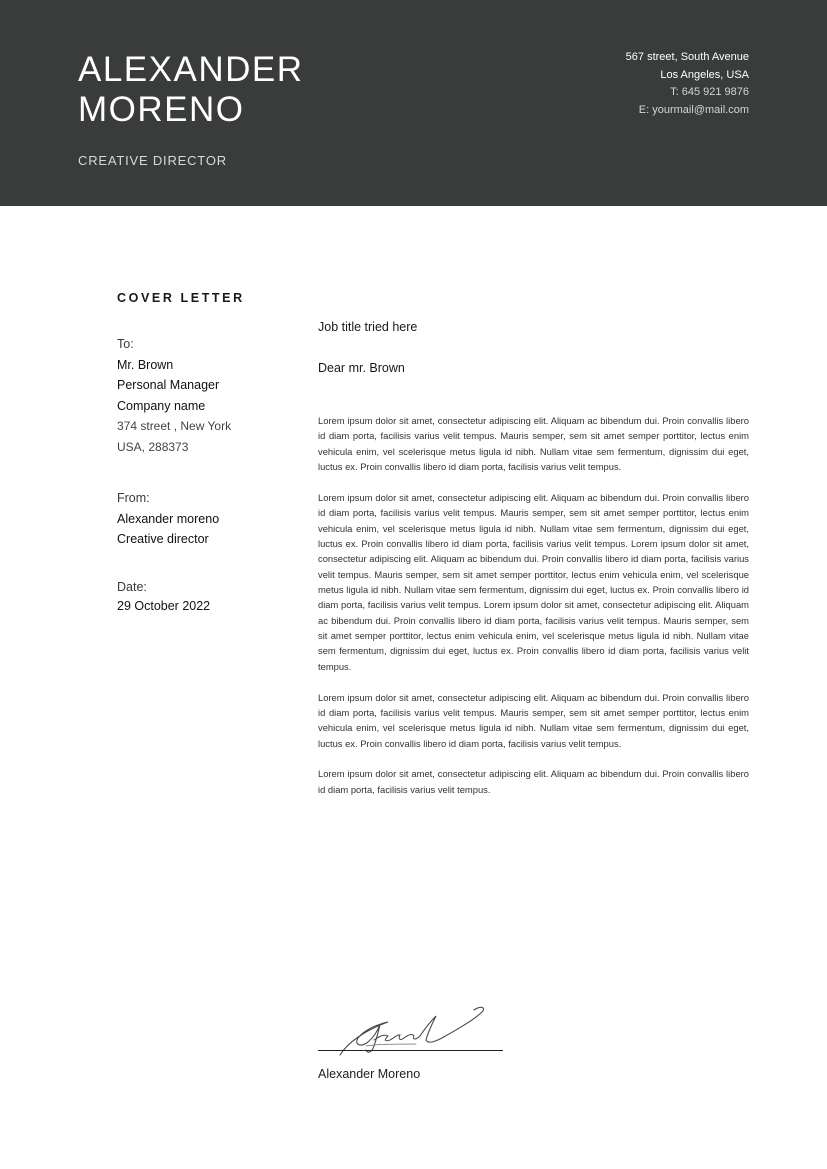 This screenshot has height=1169, width=827. Describe the element at coordinates (168, 518) in the screenshot. I see `sender-name: Alexander moreno` at that location.